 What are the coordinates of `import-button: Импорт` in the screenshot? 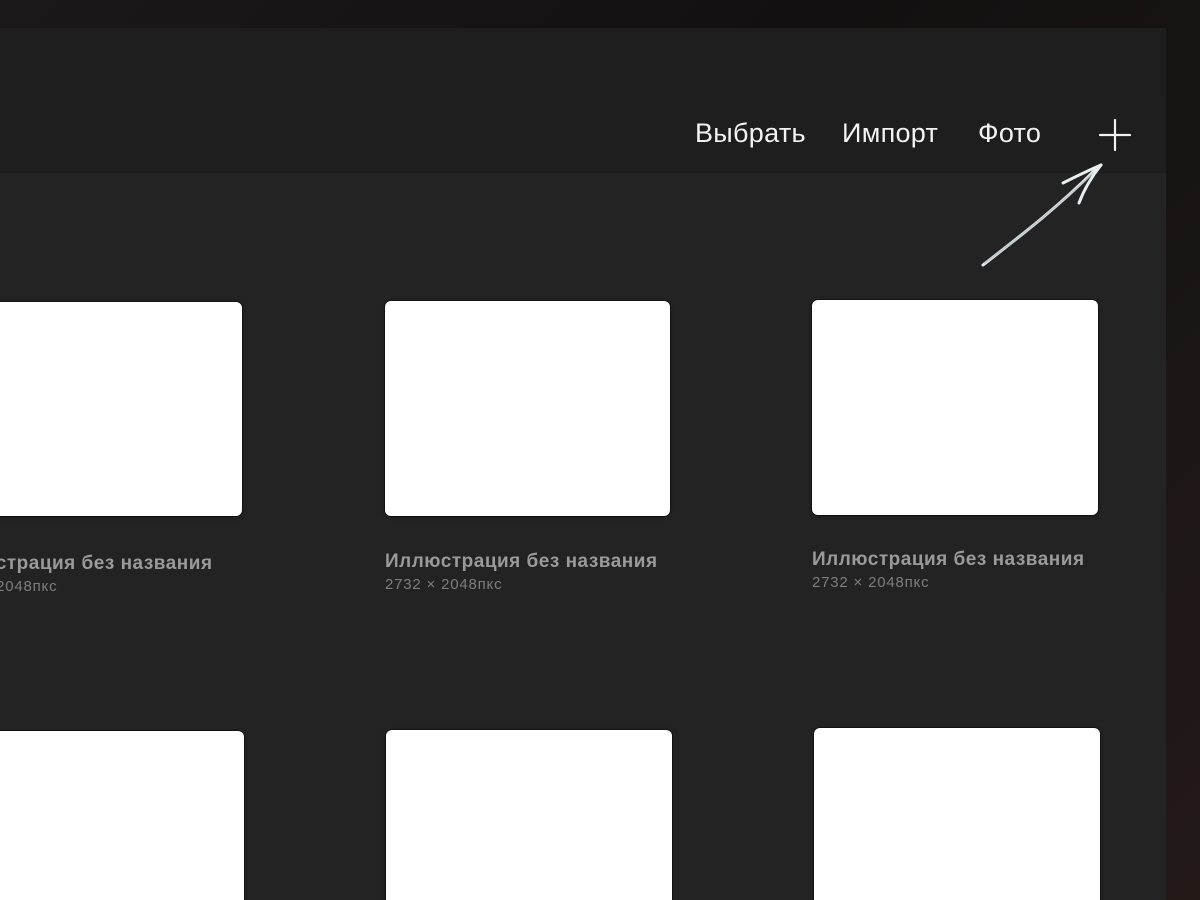 It's located at (890, 133).